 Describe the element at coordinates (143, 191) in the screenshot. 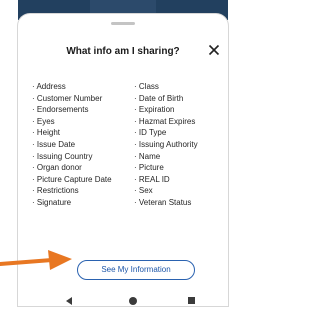

I see `field-item: · Sex` at that location.